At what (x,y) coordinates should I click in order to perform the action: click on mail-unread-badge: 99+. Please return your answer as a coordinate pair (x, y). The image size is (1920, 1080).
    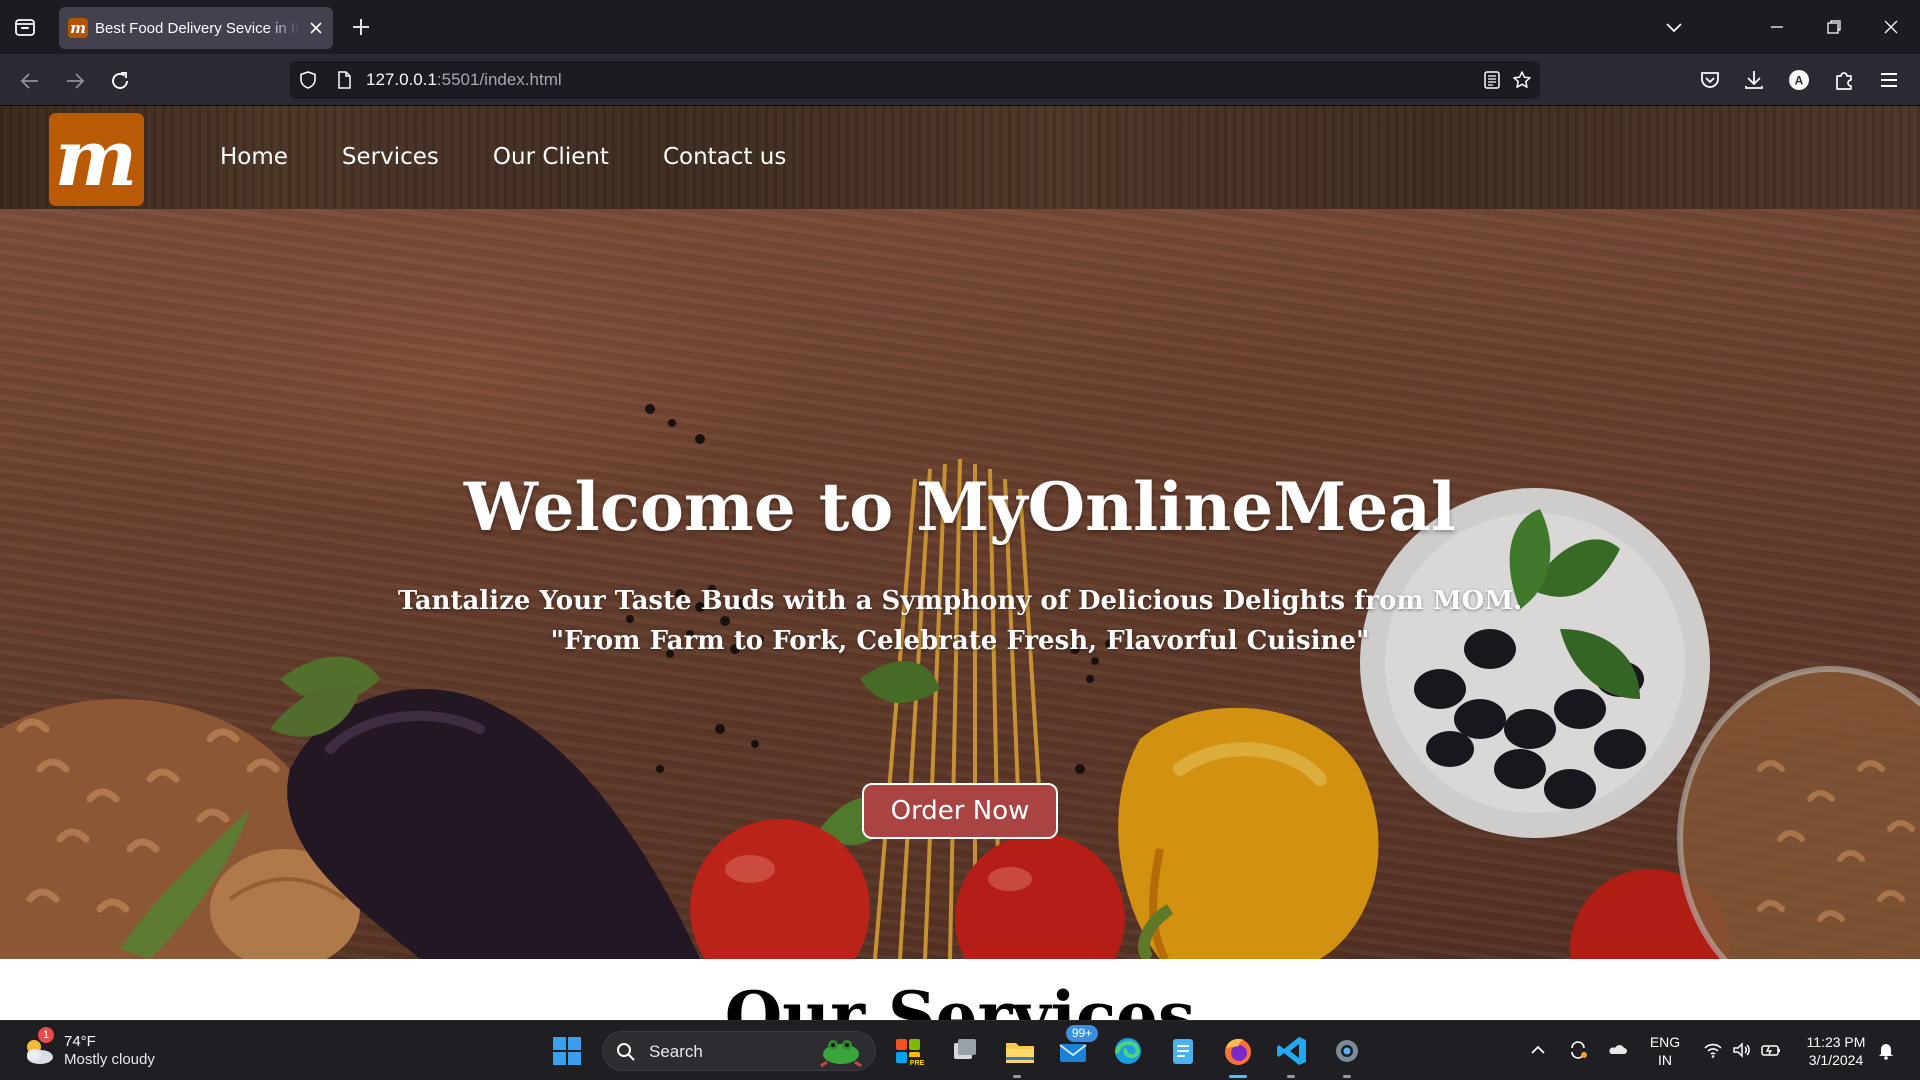
    Looking at the image, I should click on (1082, 1033).